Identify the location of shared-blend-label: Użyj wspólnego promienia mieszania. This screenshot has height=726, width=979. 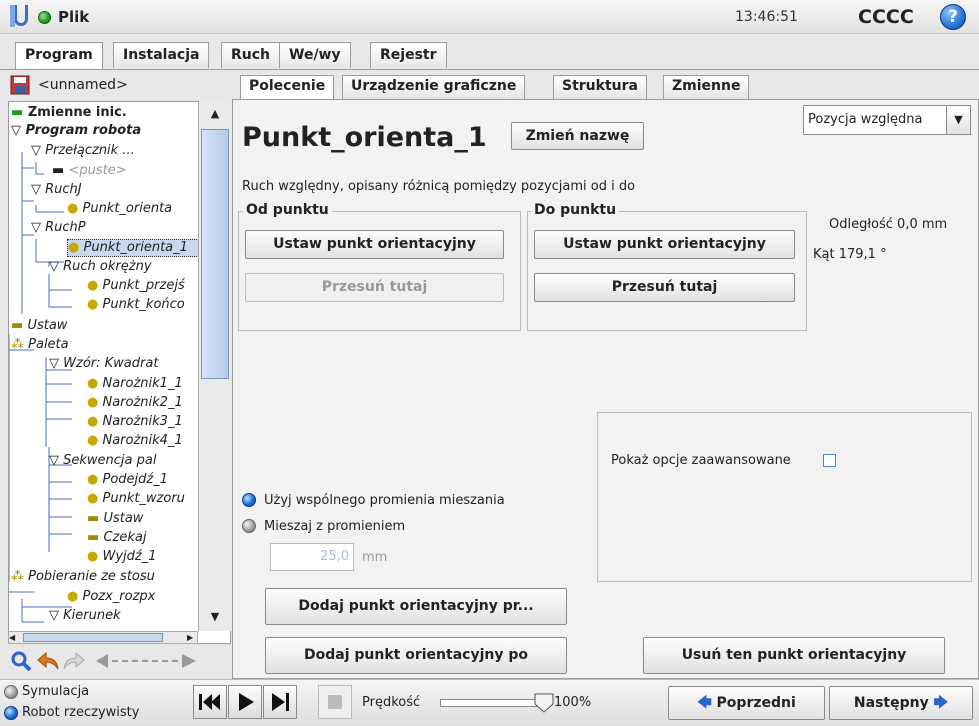
(384, 500).